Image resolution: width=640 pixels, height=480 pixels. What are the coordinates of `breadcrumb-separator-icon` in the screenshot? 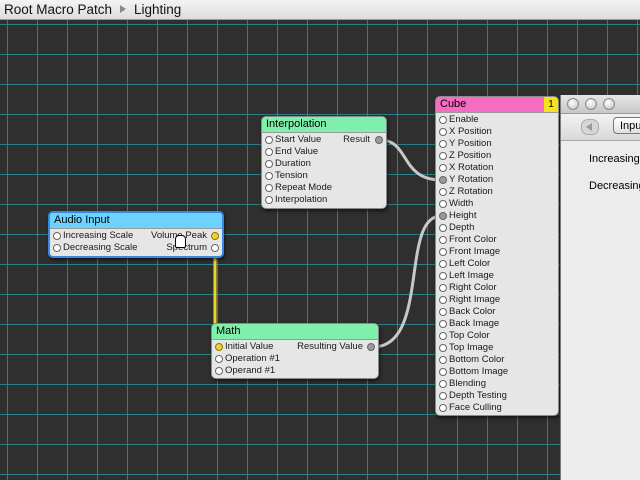 It's located at (123, 9).